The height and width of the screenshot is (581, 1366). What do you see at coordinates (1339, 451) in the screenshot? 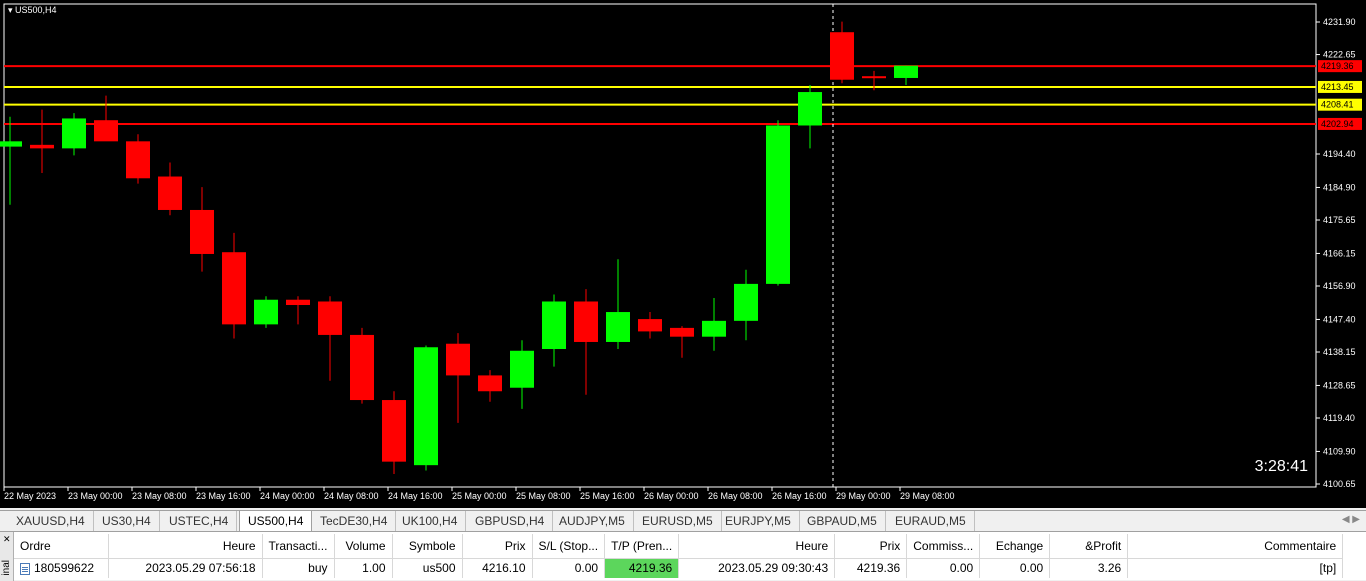
I see `price-tick-label: 4109.90` at bounding box center [1339, 451].